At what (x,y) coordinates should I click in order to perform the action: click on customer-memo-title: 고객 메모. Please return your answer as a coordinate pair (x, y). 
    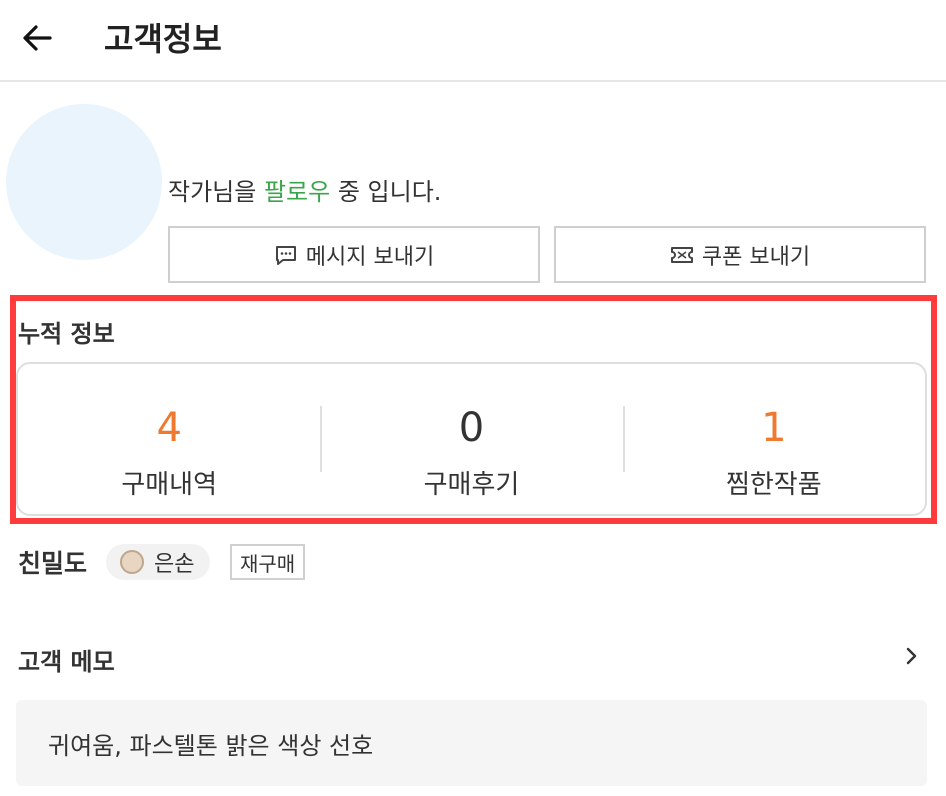
    Looking at the image, I should click on (66, 662).